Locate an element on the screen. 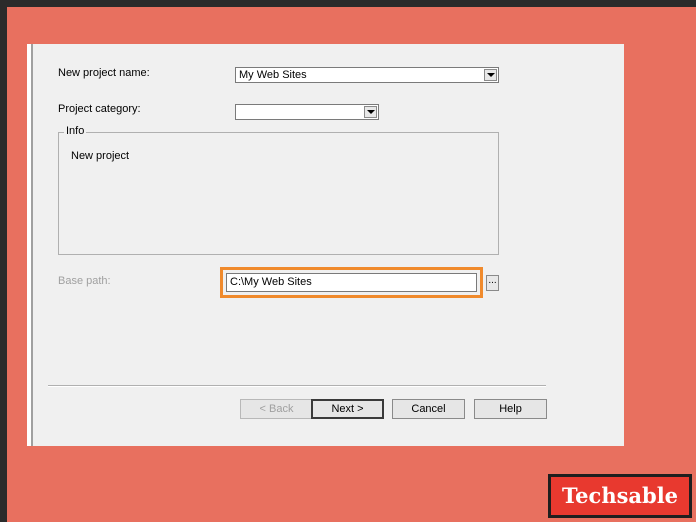 The height and width of the screenshot is (522, 696). techsable-watermark: Techsable is located at coordinates (620, 496).